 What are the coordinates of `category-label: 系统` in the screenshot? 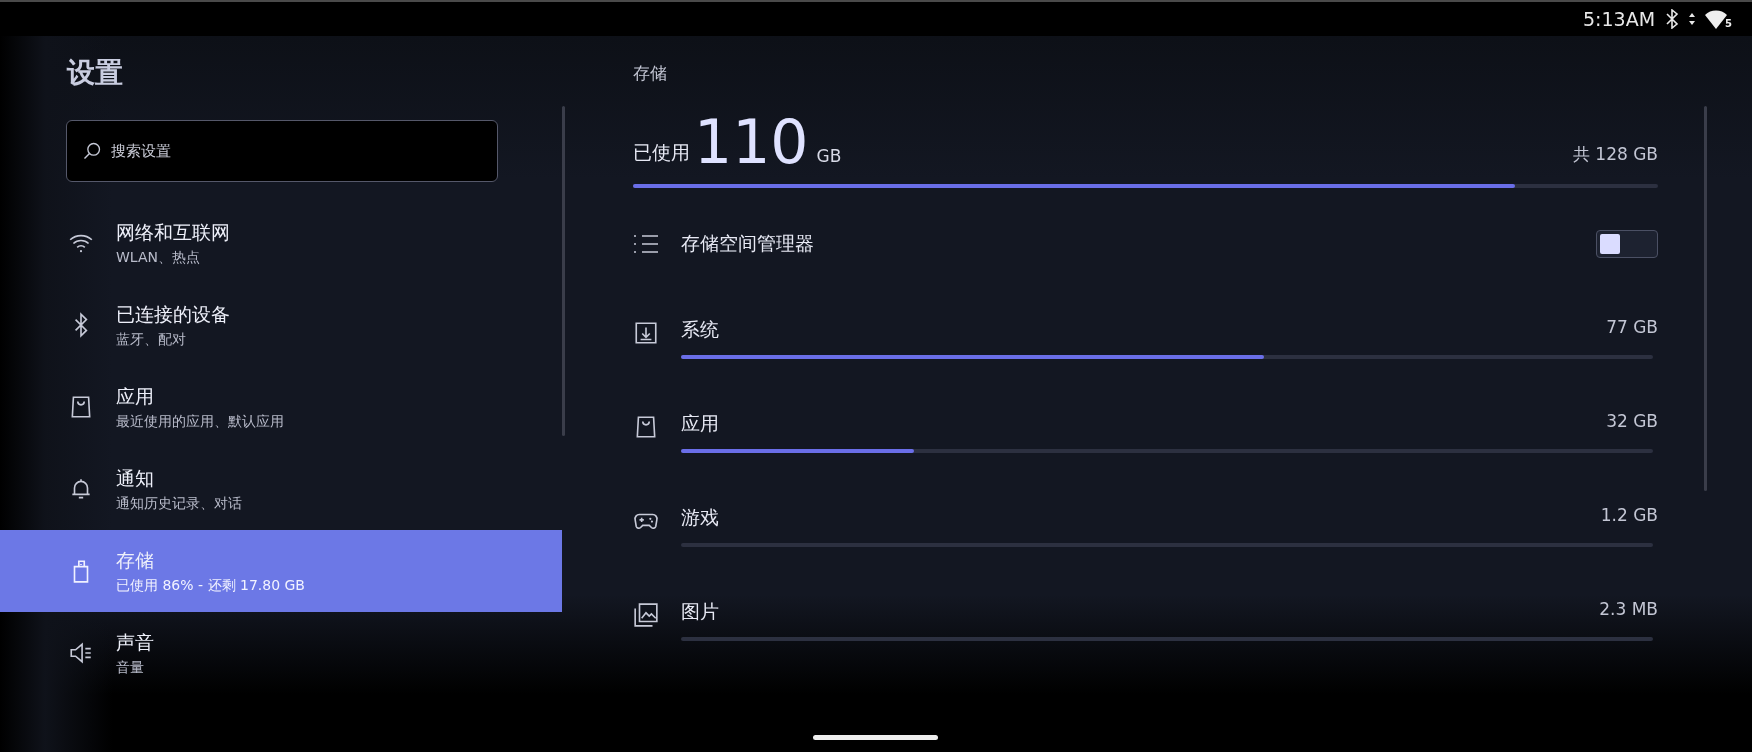 It's located at (700, 329).